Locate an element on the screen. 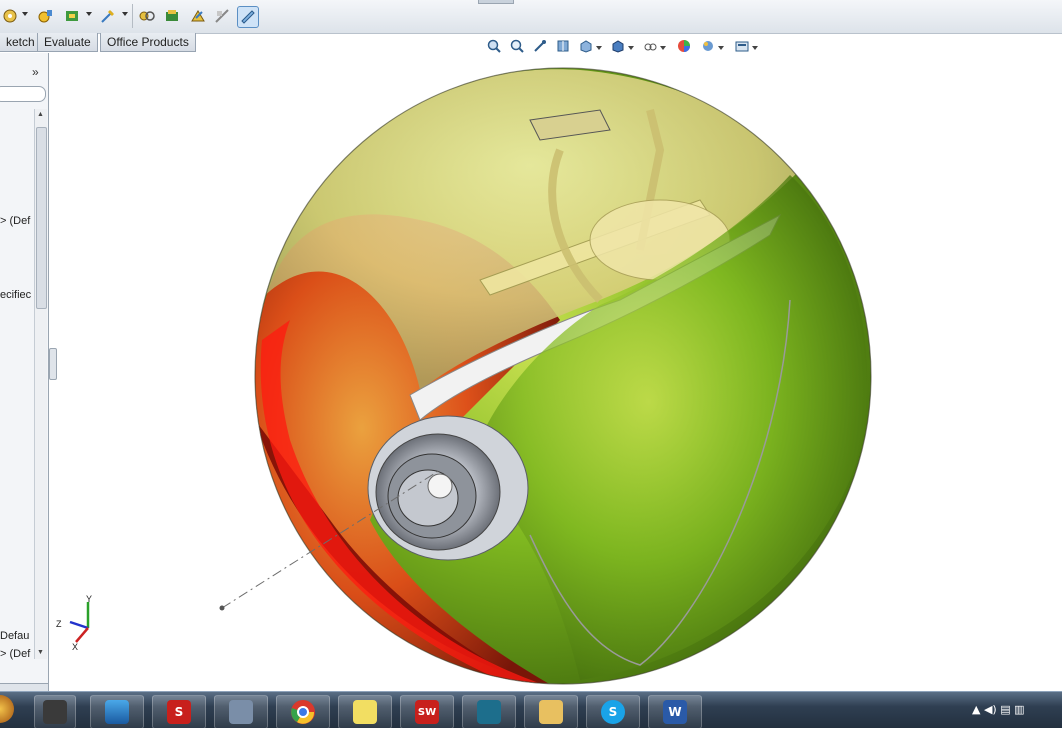  scroll-down-icon: ▼ is located at coordinates (40, 652).